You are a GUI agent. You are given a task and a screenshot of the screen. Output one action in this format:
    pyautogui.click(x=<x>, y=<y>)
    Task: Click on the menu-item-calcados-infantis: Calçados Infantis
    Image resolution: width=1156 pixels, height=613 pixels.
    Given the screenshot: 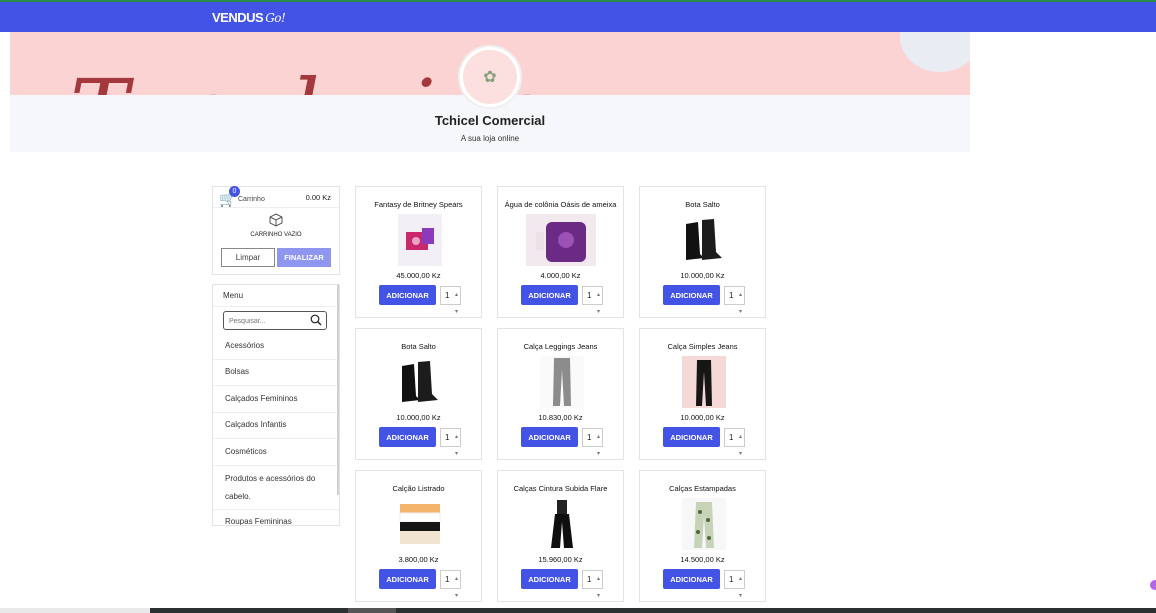 What is the action you would take?
    pyautogui.click(x=276, y=426)
    